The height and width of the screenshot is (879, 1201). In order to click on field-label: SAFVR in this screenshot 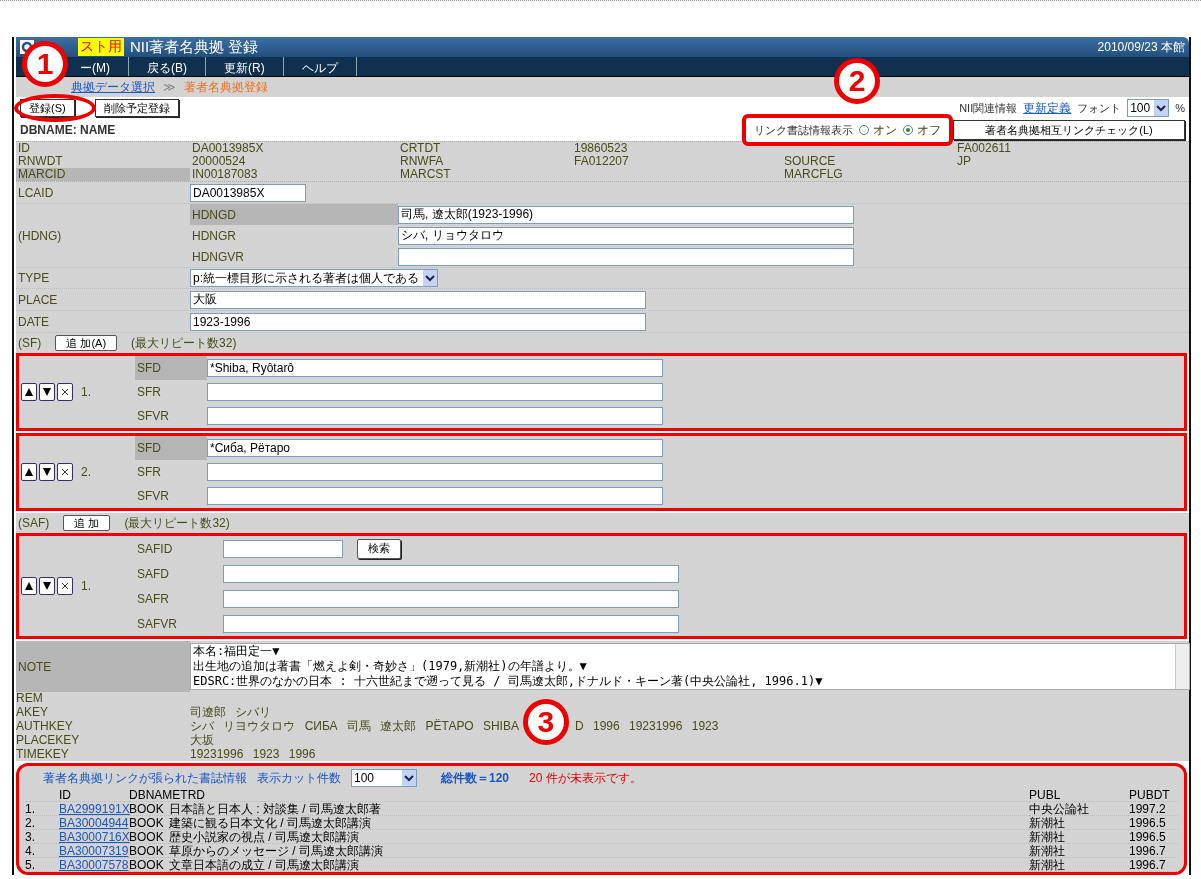, I will do `click(157, 623)`.